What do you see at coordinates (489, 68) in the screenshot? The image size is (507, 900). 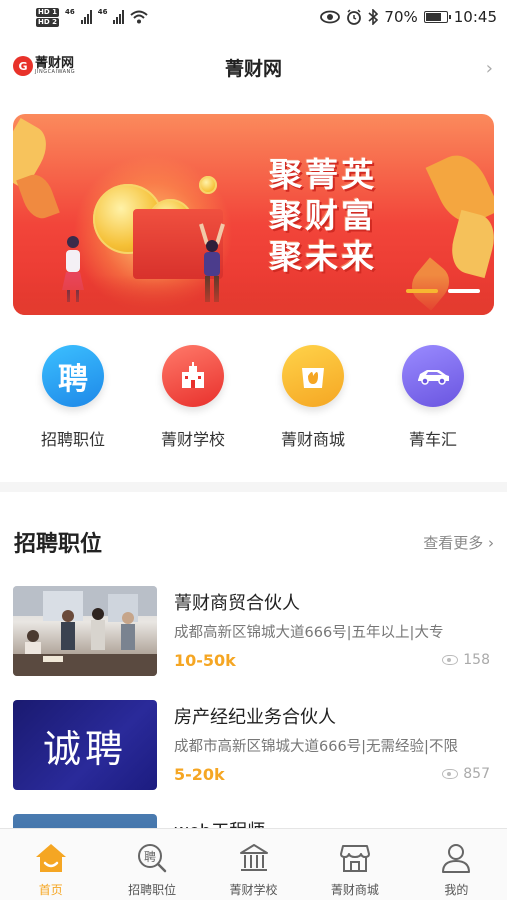 I see `chevron-right-icon: ›` at bounding box center [489, 68].